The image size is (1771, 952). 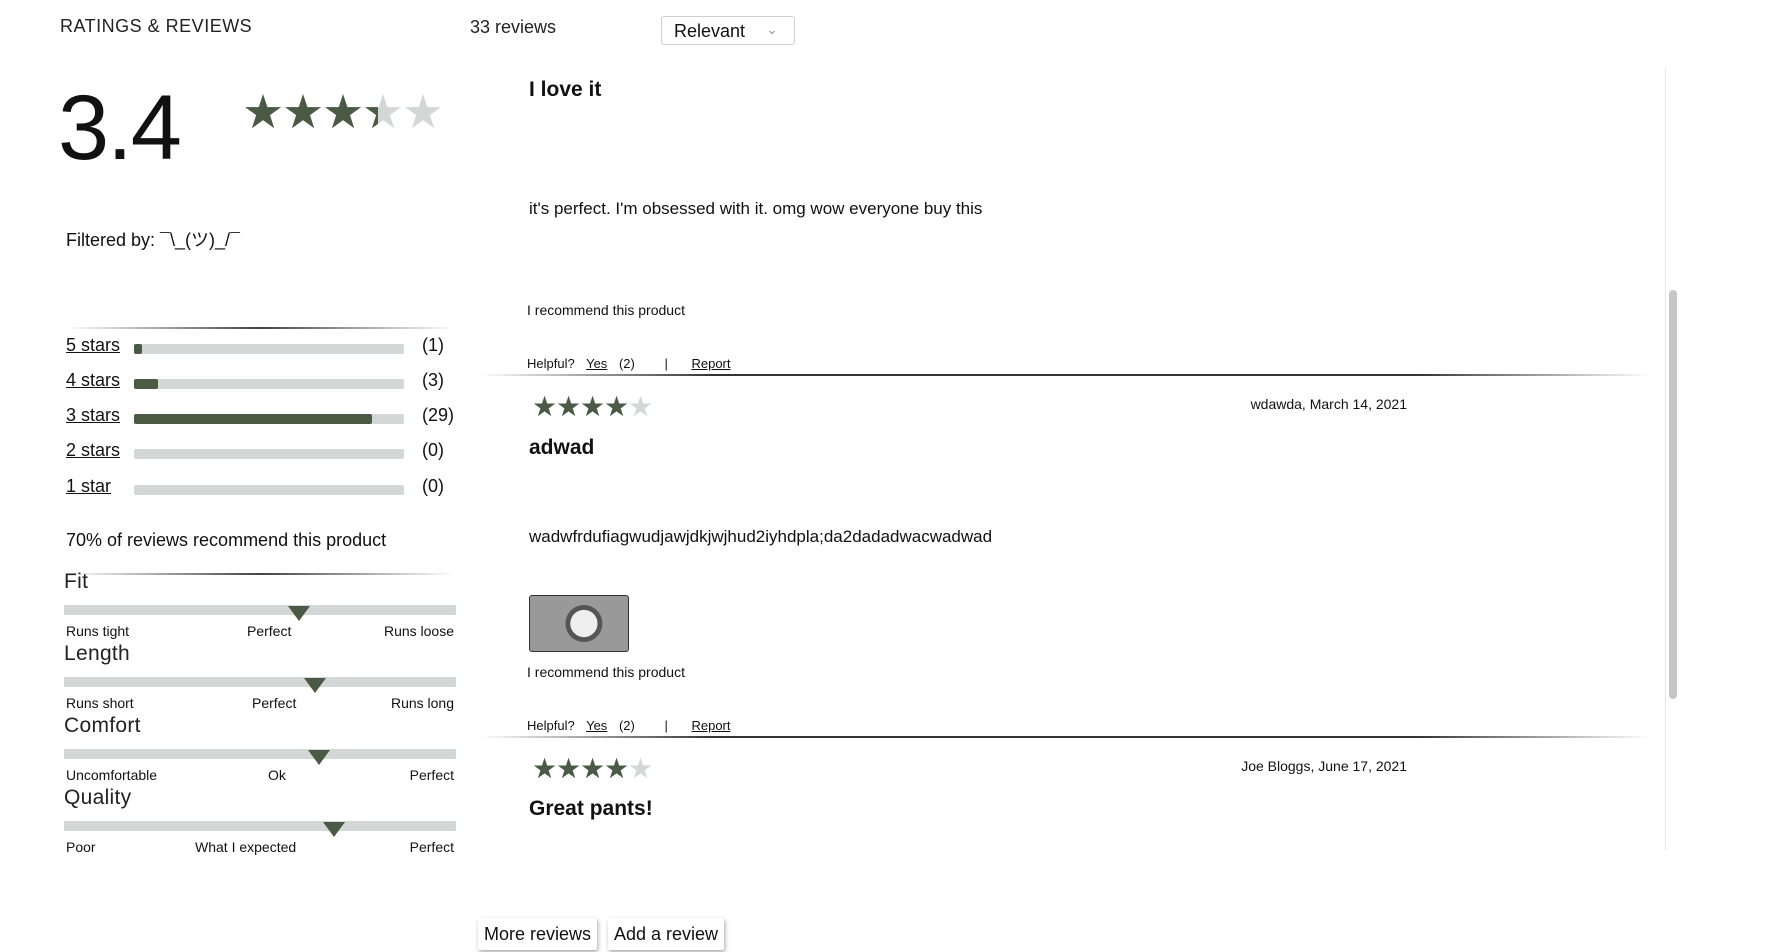 I want to click on rating-filter-link: 3 stars, so click(x=93, y=415).